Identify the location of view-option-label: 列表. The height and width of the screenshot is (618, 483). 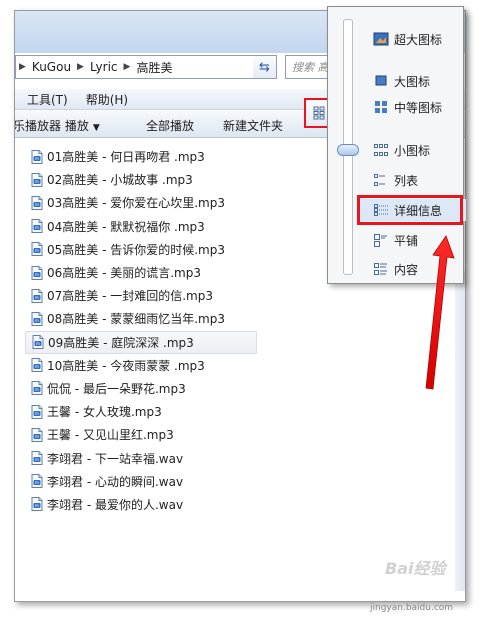
(406, 180).